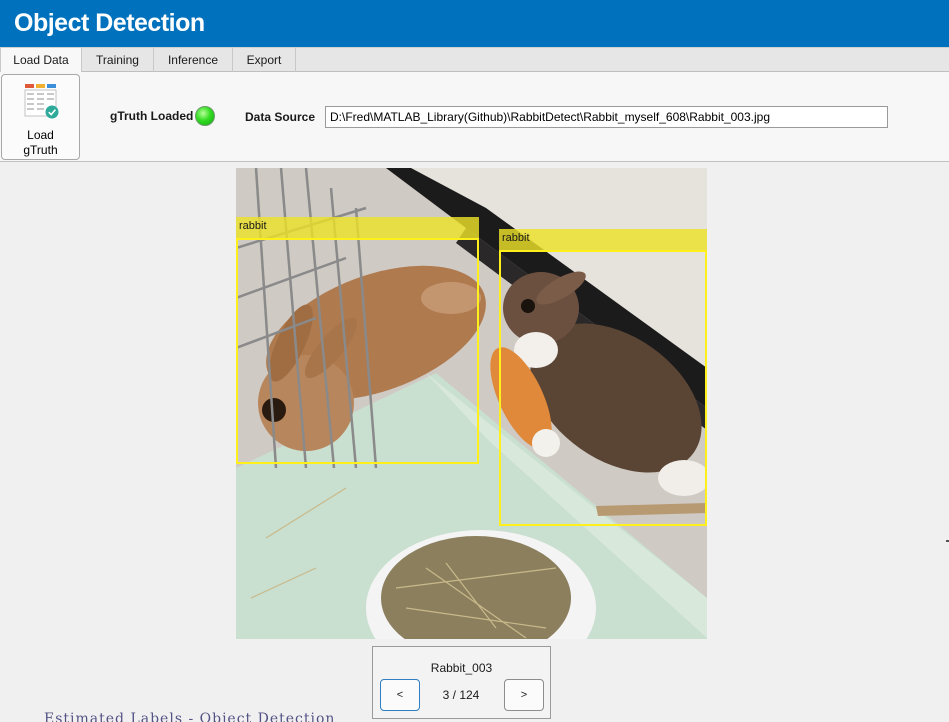 The height and width of the screenshot is (722, 949). What do you see at coordinates (118, 60) in the screenshot?
I see `tab-training: Training` at bounding box center [118, 60].